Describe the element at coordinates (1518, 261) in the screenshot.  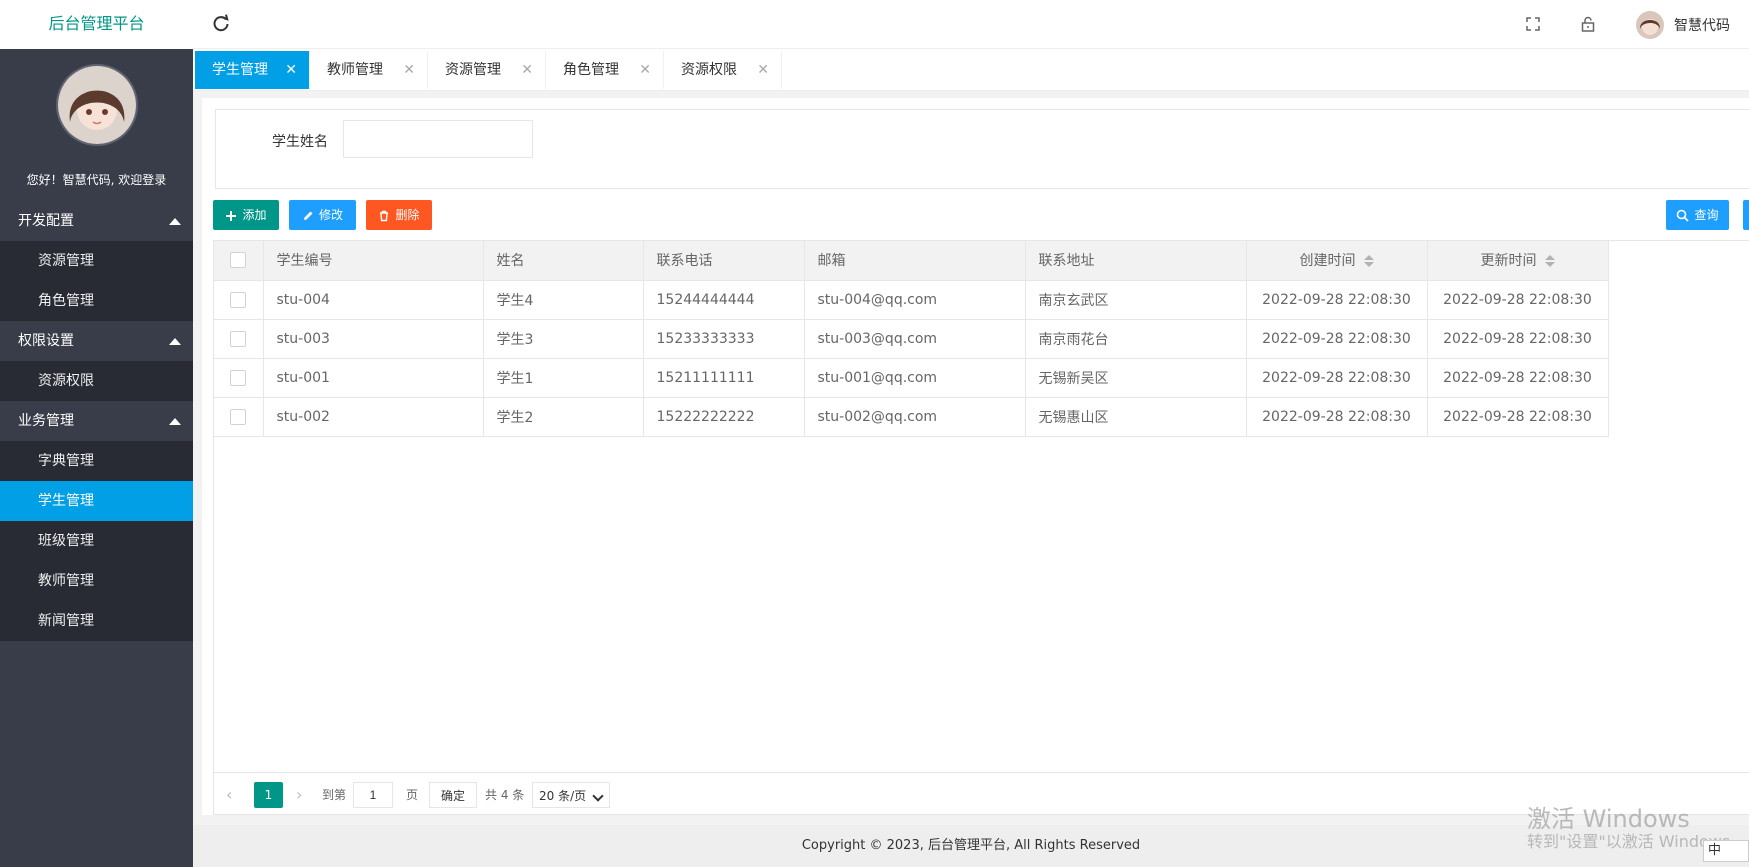
I see `header-updated-at: 更新时间` at that location.